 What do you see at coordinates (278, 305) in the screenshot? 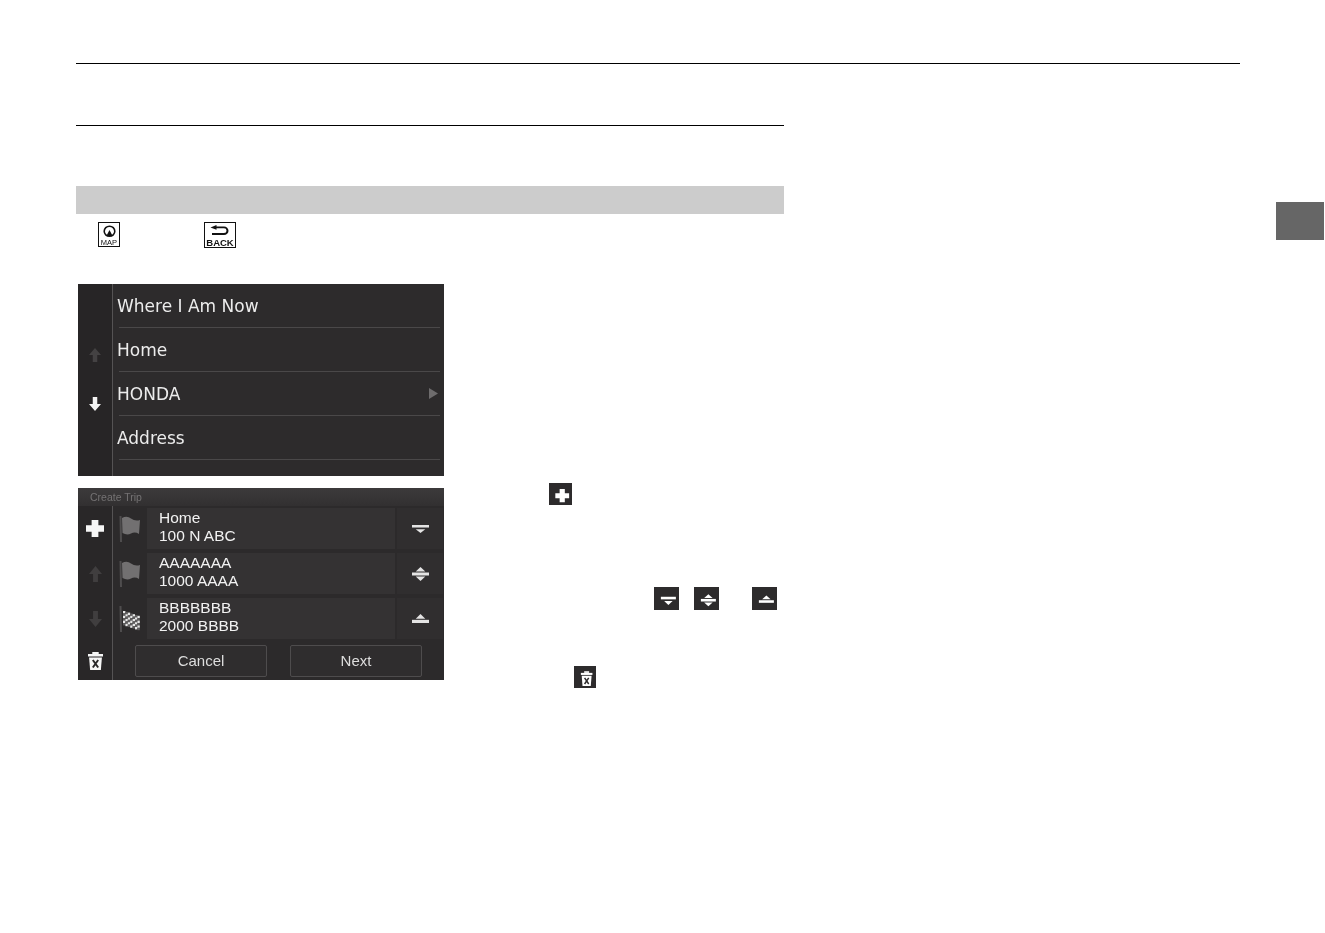
I see `menu-item: Where I Am Now` at bounding box center [278, 305].